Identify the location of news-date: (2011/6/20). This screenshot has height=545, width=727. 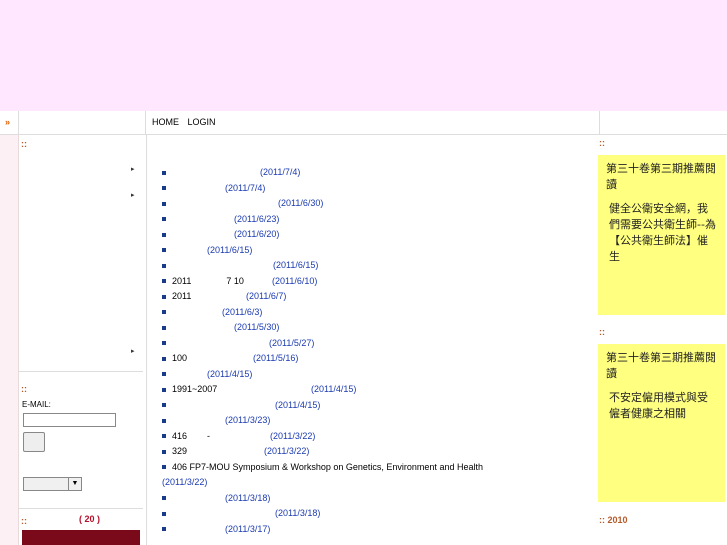
(256, 234).